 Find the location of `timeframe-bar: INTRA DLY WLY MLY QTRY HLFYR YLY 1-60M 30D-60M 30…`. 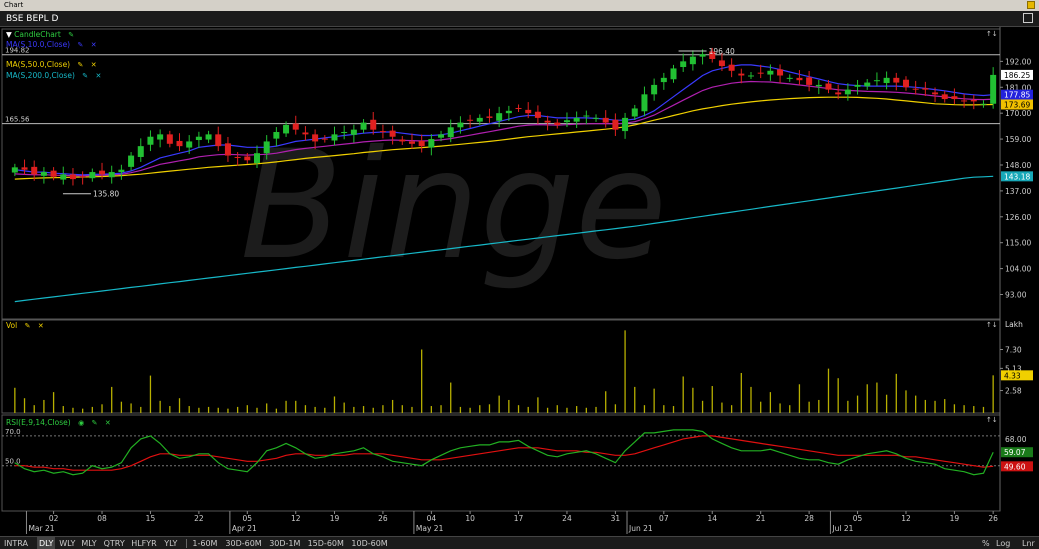

timeframe-bar: INTRA DLY WLY MLY QTRY HLFYR YLY 1-60M 30D-60M 30… is located at coordinates (519, 542).